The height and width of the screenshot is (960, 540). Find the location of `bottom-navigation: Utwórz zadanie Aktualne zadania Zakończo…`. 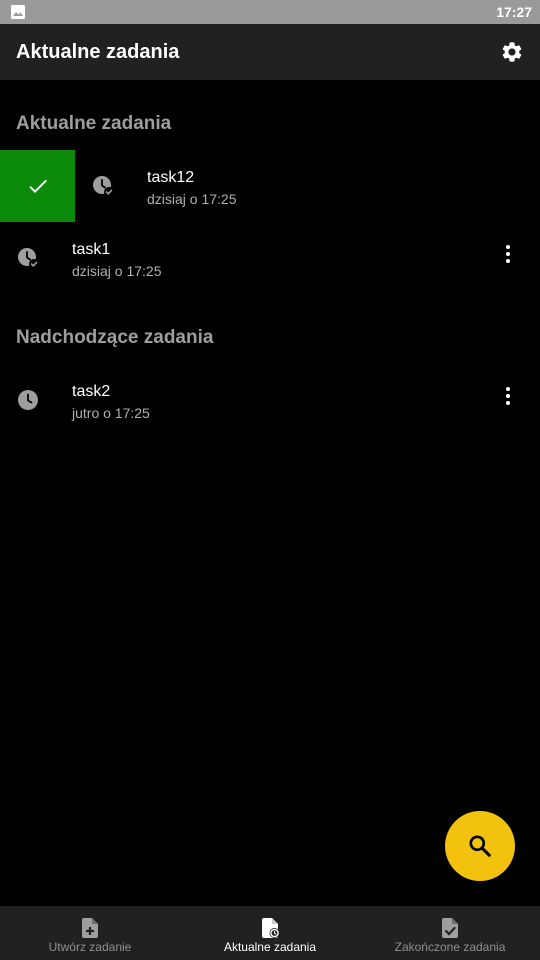

bottom-navigation: Utwórz zadanie Aktualne zadania Zakończo… is located at coordinates (270, 933).